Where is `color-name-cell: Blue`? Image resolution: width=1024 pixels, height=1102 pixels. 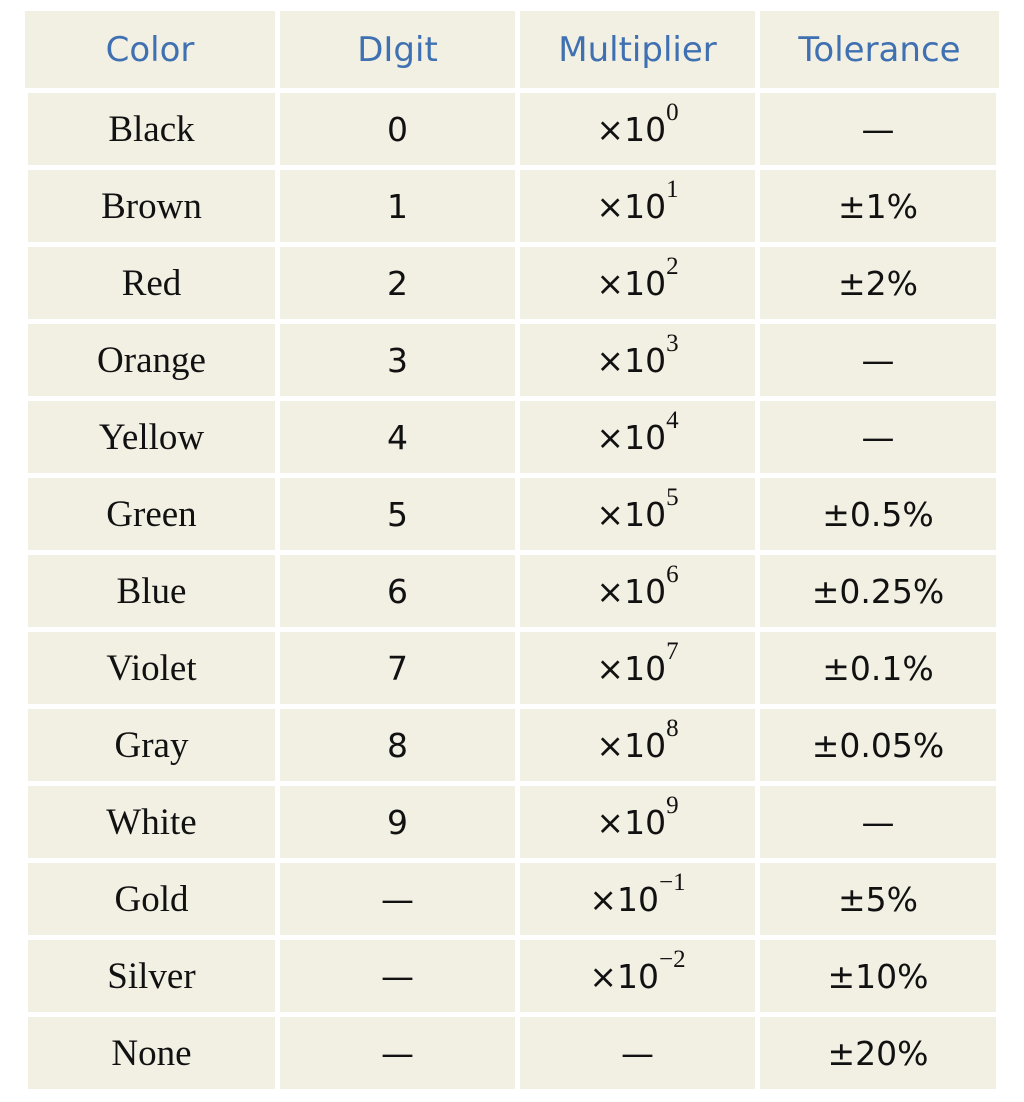 color-name-cell: Blue is located at coordinates (151, 591).